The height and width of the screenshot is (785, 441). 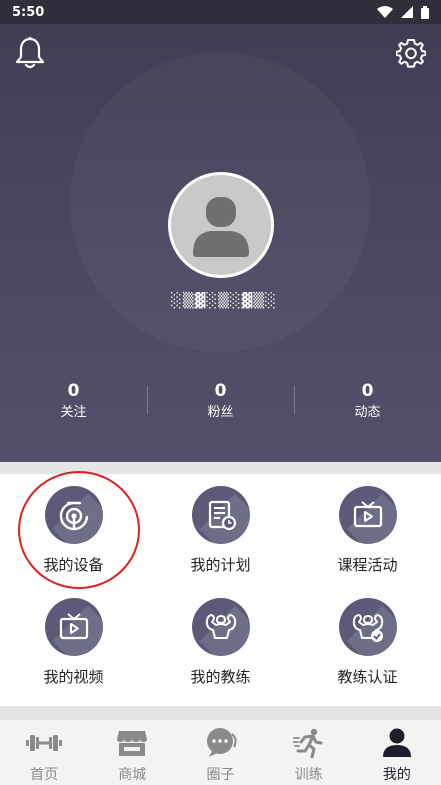 I want to click on status-icons, so click(x=403, y=12).